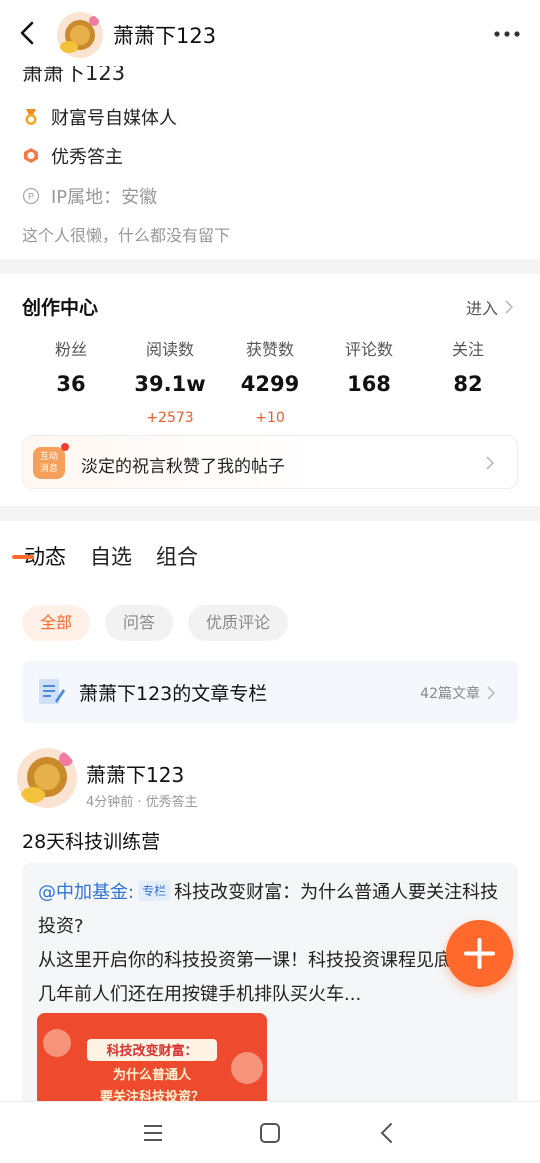 The image size is (540, 1163). I want to click on column-count: 42篇文章, so click(458, 693).